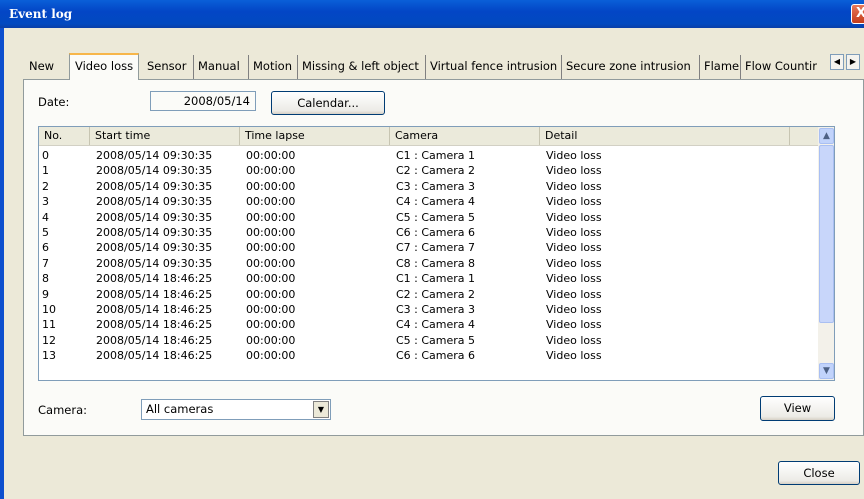 The image size is (864, 499). Describe the element at coordinates (837, 62) in the screenshot. I see `tab-scroll-left-icon: ◀` at that location.